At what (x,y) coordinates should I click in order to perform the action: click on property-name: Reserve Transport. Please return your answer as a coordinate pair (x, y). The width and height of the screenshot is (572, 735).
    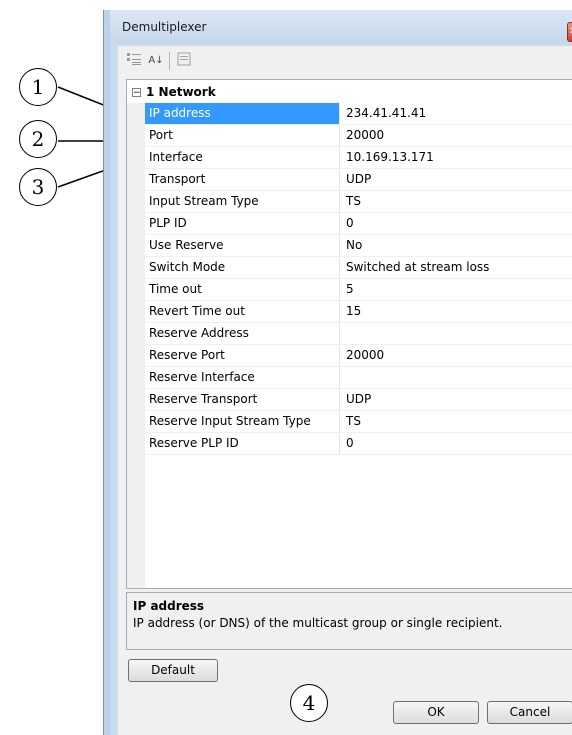
    Looking at the image, I should click on (242, 399).